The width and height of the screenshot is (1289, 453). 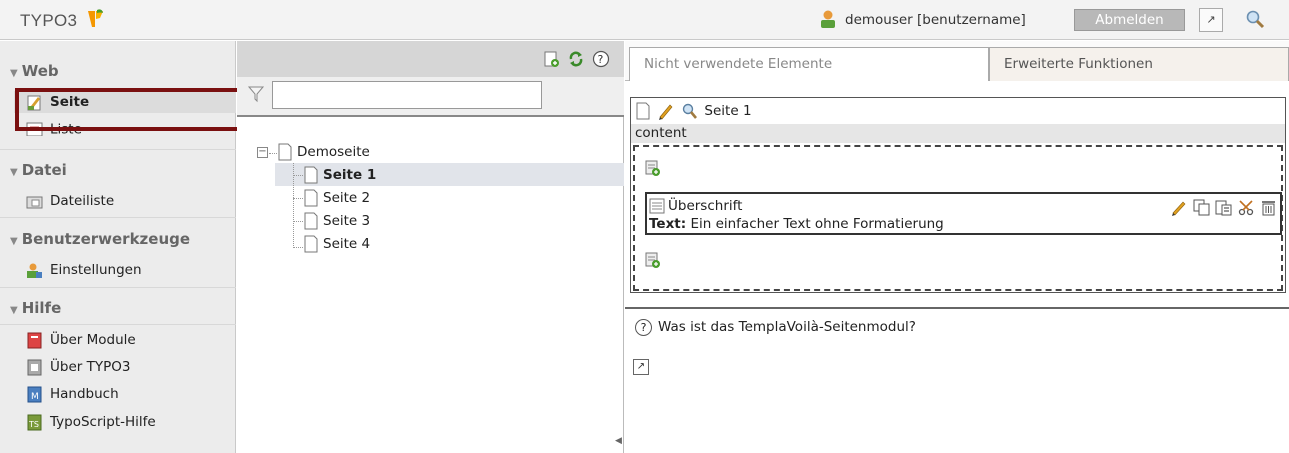 I want to click on module-item-label: Handbuch, so click(x=84, y=394).